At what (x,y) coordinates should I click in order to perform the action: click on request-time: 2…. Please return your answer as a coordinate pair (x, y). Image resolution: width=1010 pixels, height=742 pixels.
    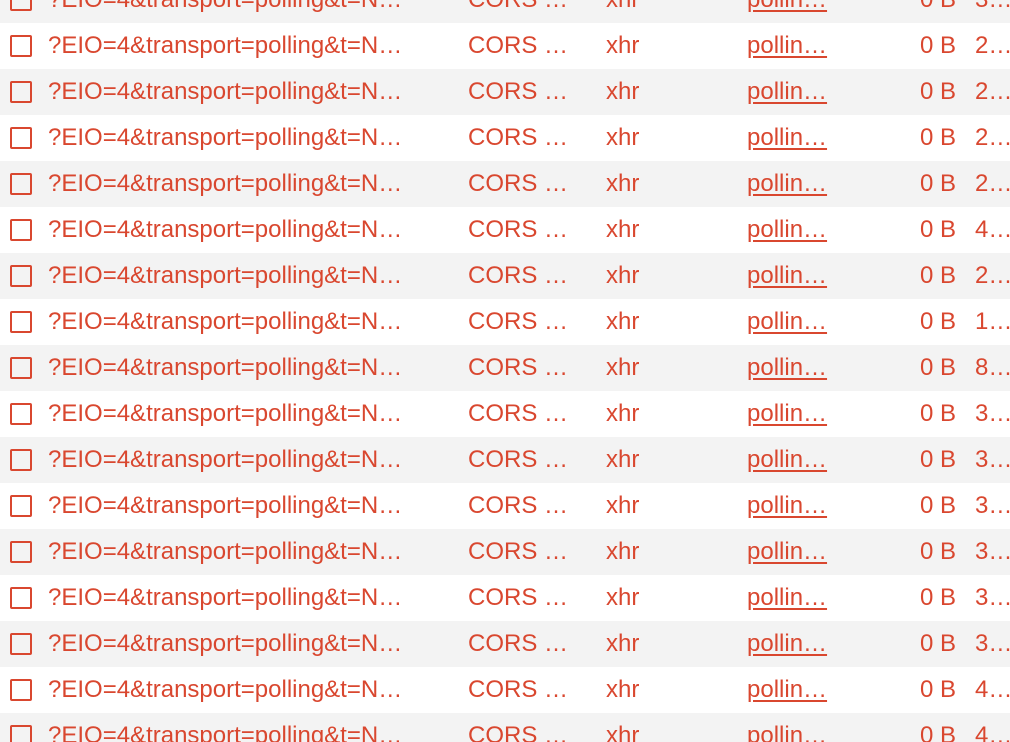
    Looking at the image, I should click on (992, 275).